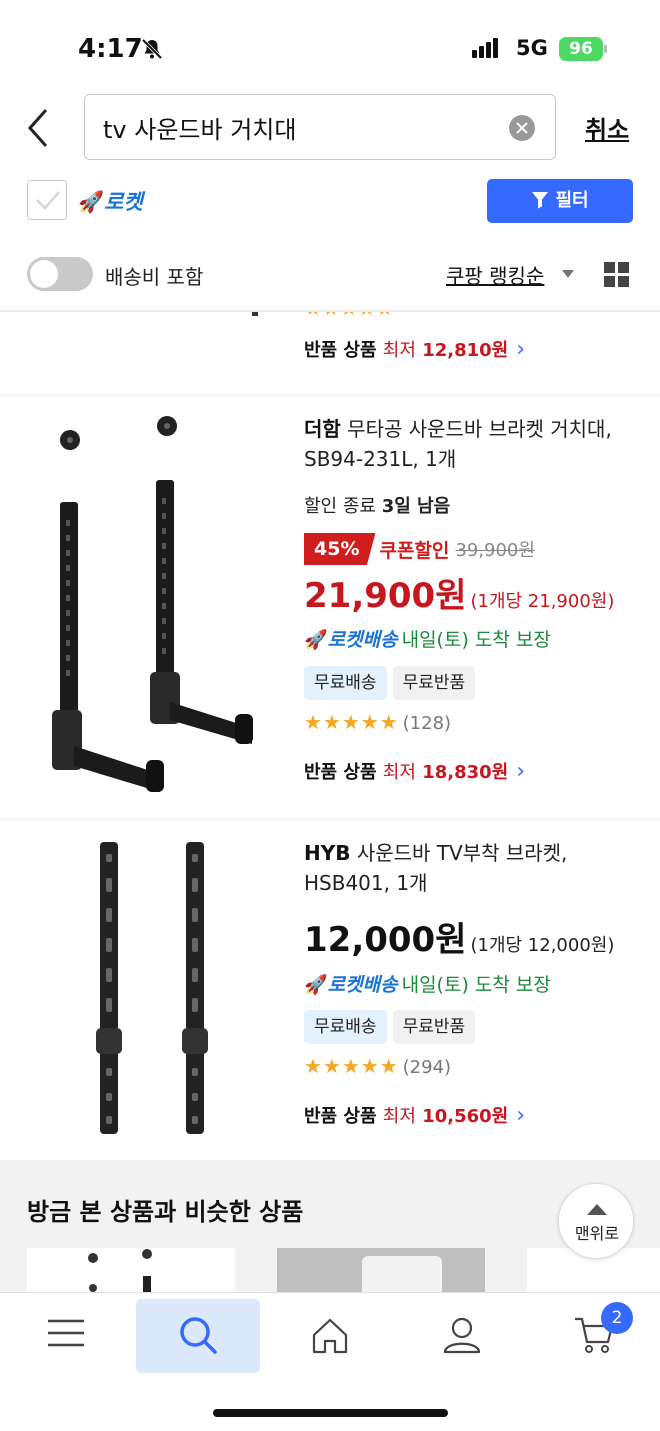 The width and height of the screenshot is (660, 1431). Describe the element at coordinates (349, 316) in the screenshot. I see `rating-stars-partial: ★★★★★` at that location.